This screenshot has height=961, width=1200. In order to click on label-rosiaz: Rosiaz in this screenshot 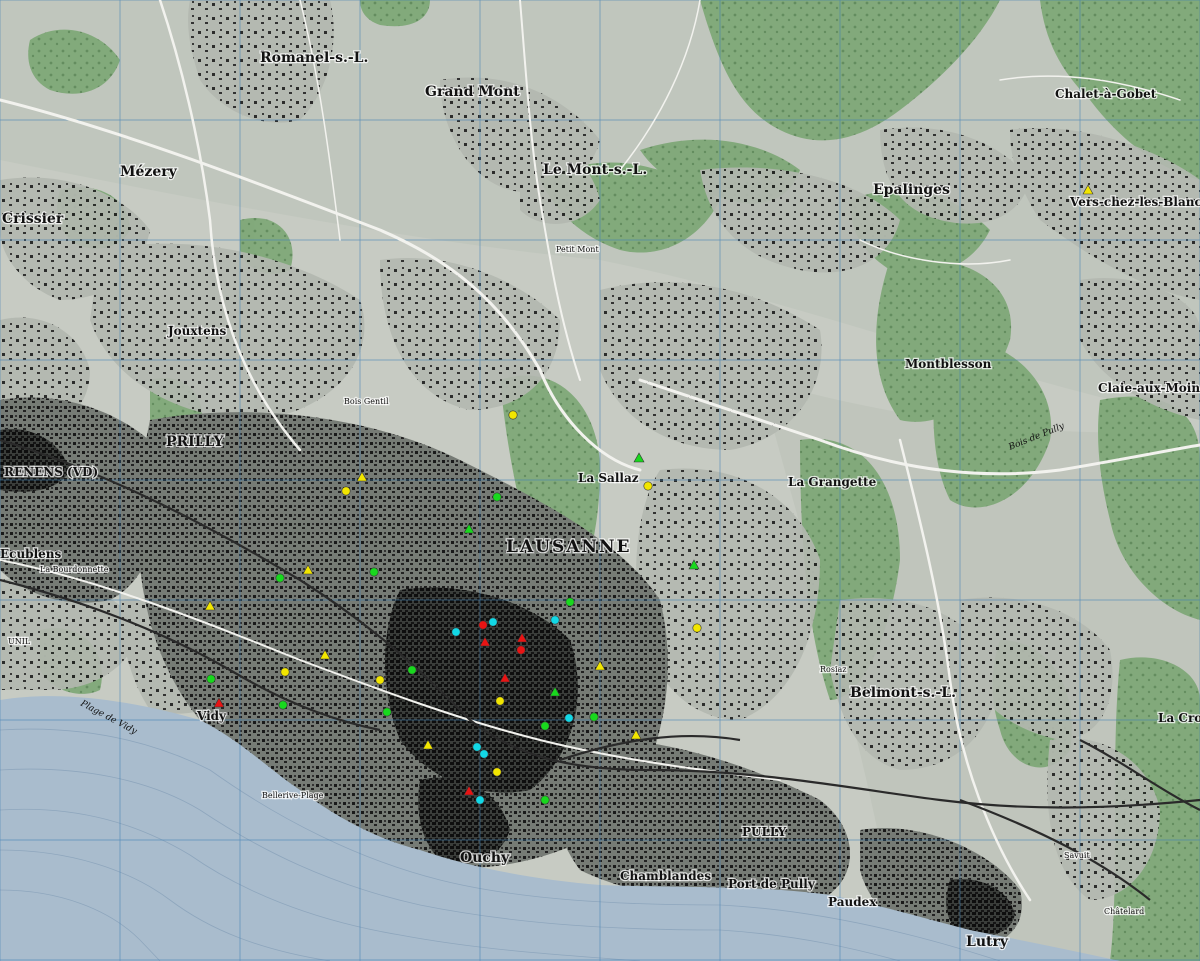, I will do `click(833, 669)`.